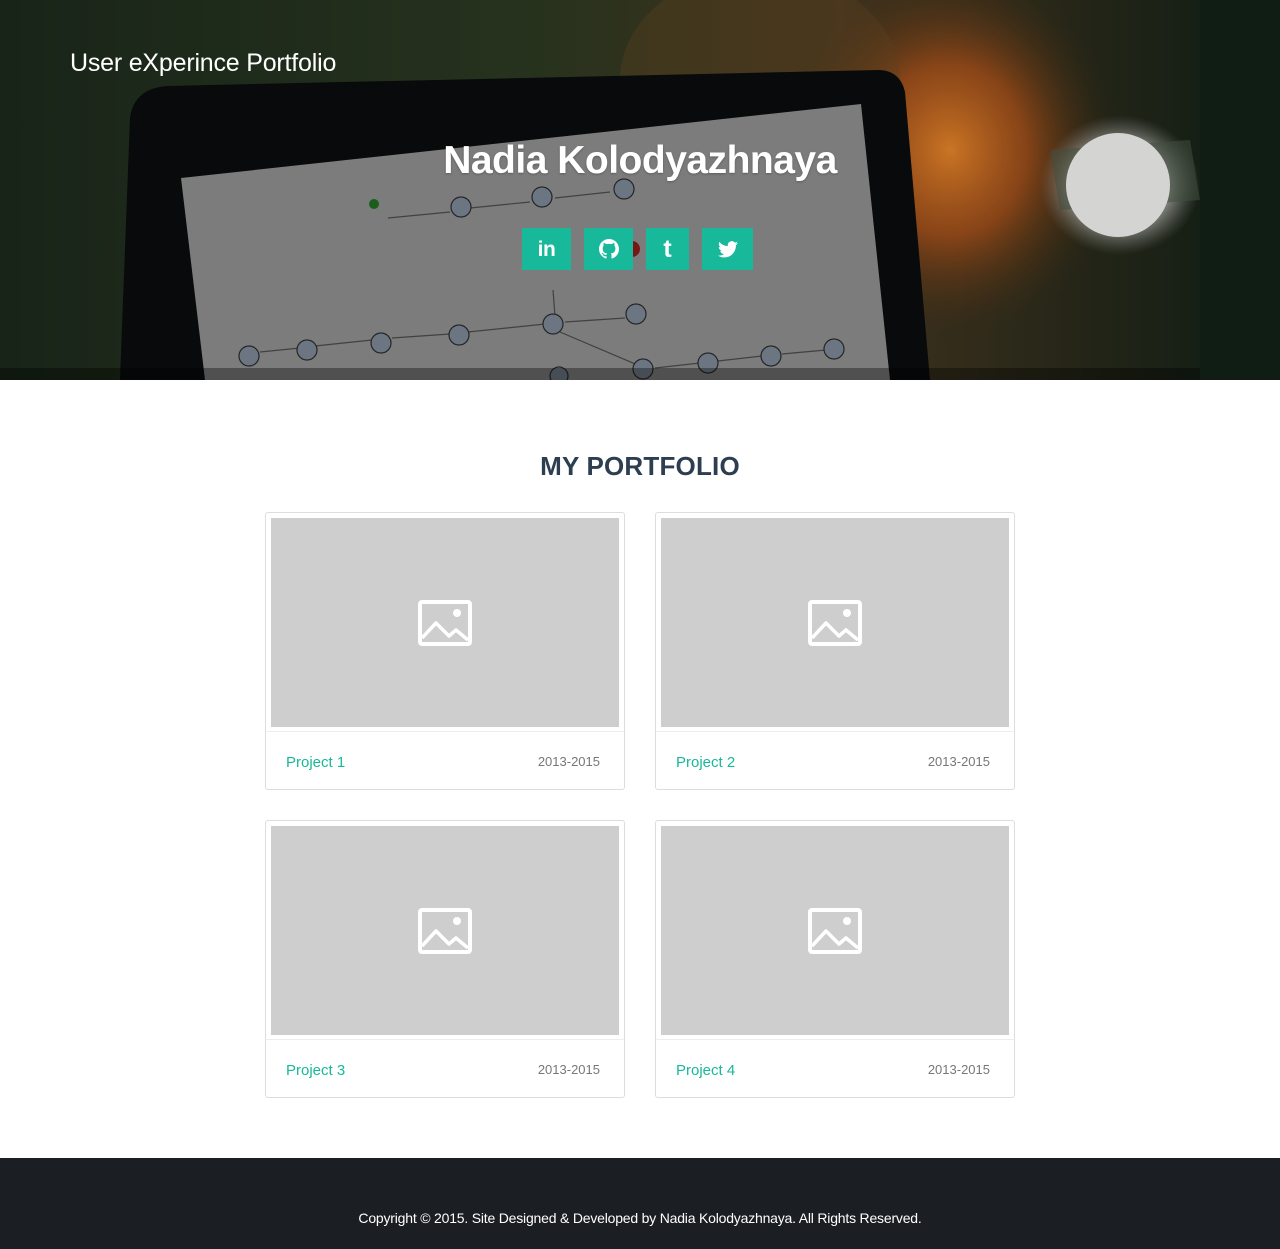 This screenshot has height=1249, width=1280. Describe the element at coordinates (1240, 190) in the screenshot. I see `hero-edge-strip` at that location.